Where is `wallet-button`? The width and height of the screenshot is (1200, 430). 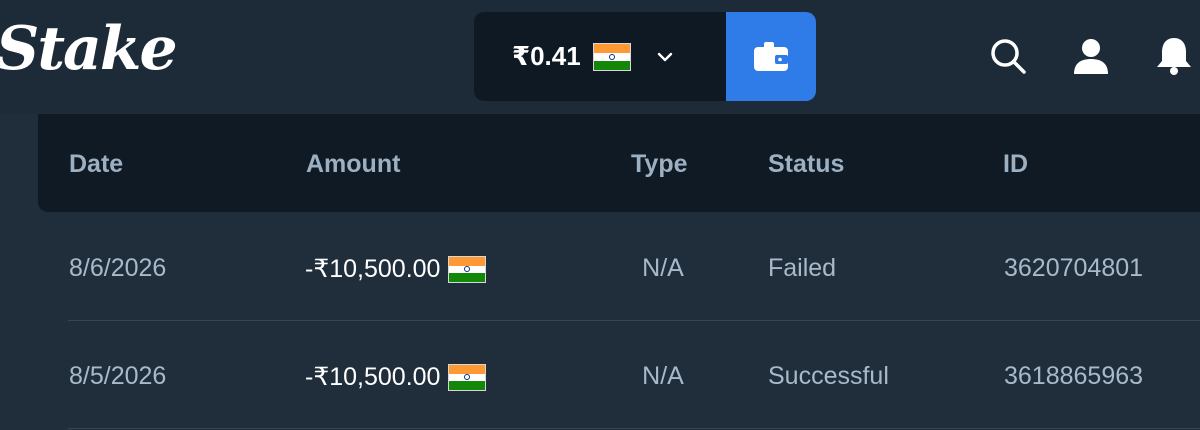 wallet-button is located at coordinates (771, 56).